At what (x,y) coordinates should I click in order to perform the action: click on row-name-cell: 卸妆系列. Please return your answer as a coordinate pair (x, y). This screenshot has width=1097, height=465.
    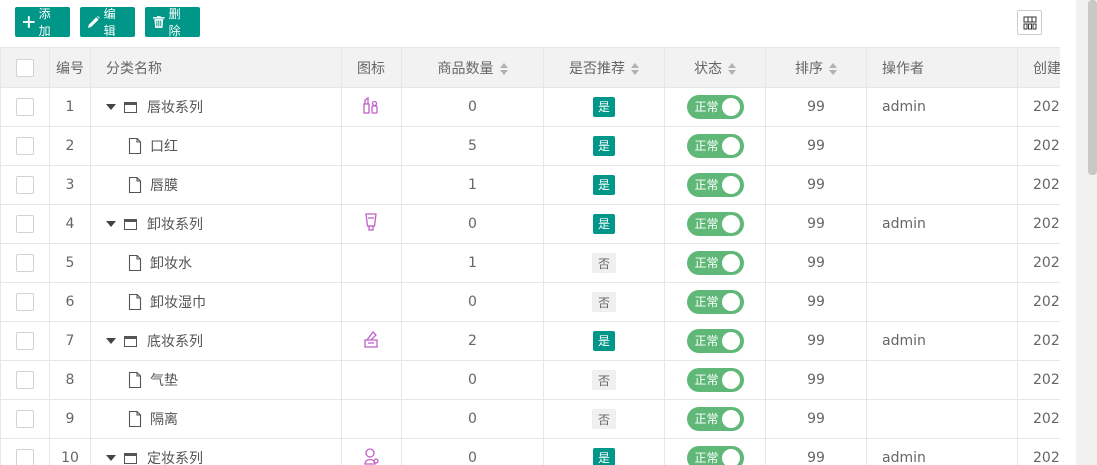
    Looking at the image, I should click on (216, 224).